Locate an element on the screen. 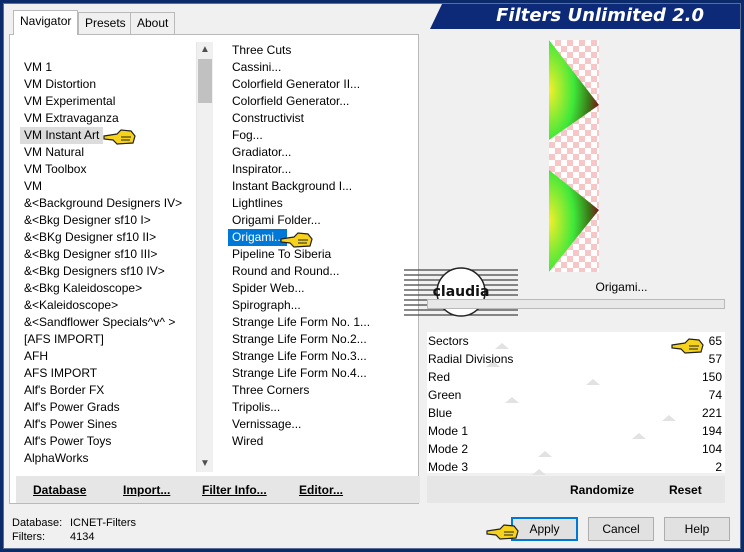 The image size is (744, 552). category-item: Alf's Power Sines is located at coordinates (107, 424).